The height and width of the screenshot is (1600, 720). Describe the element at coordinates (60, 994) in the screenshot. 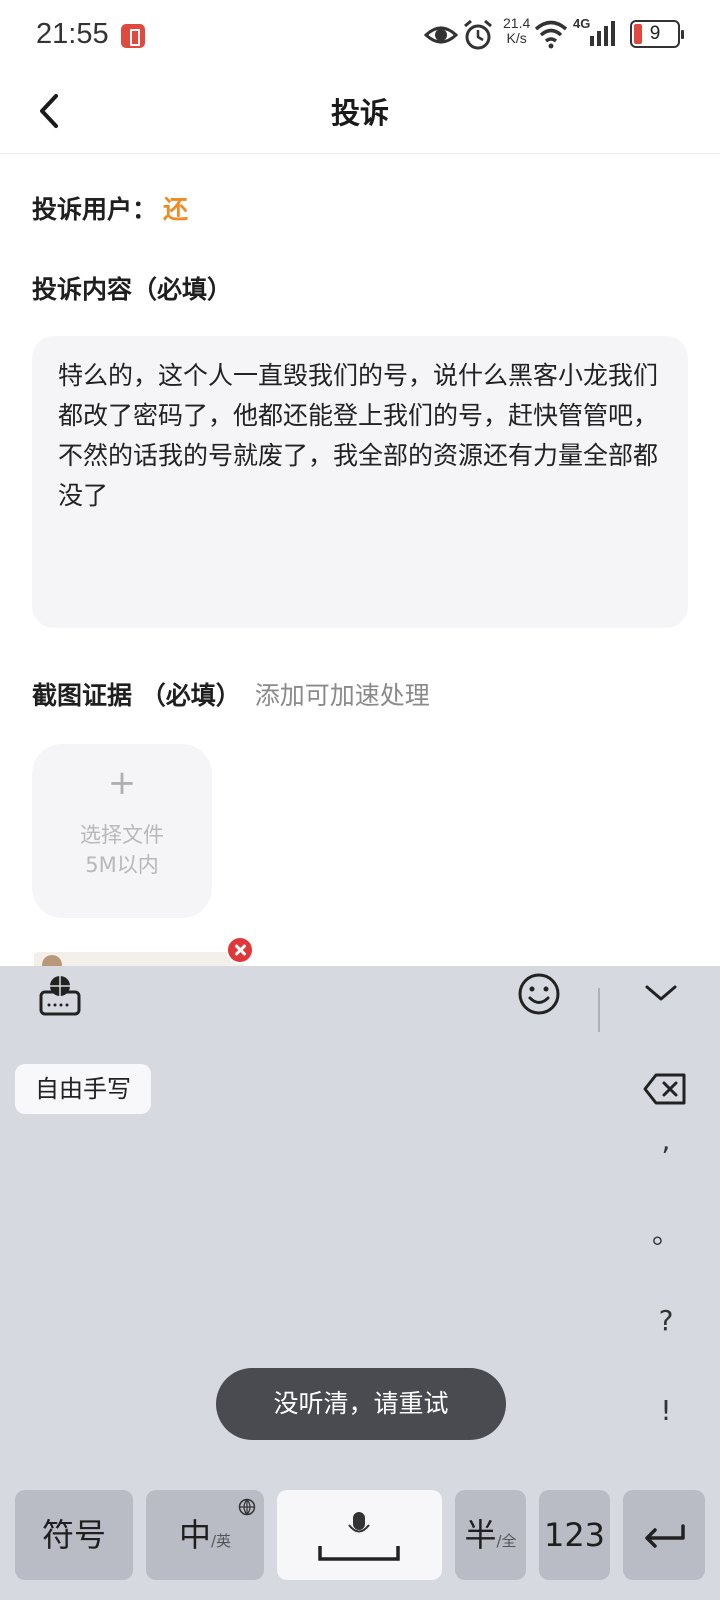

I see `keyboard-globe-icon` at that location.